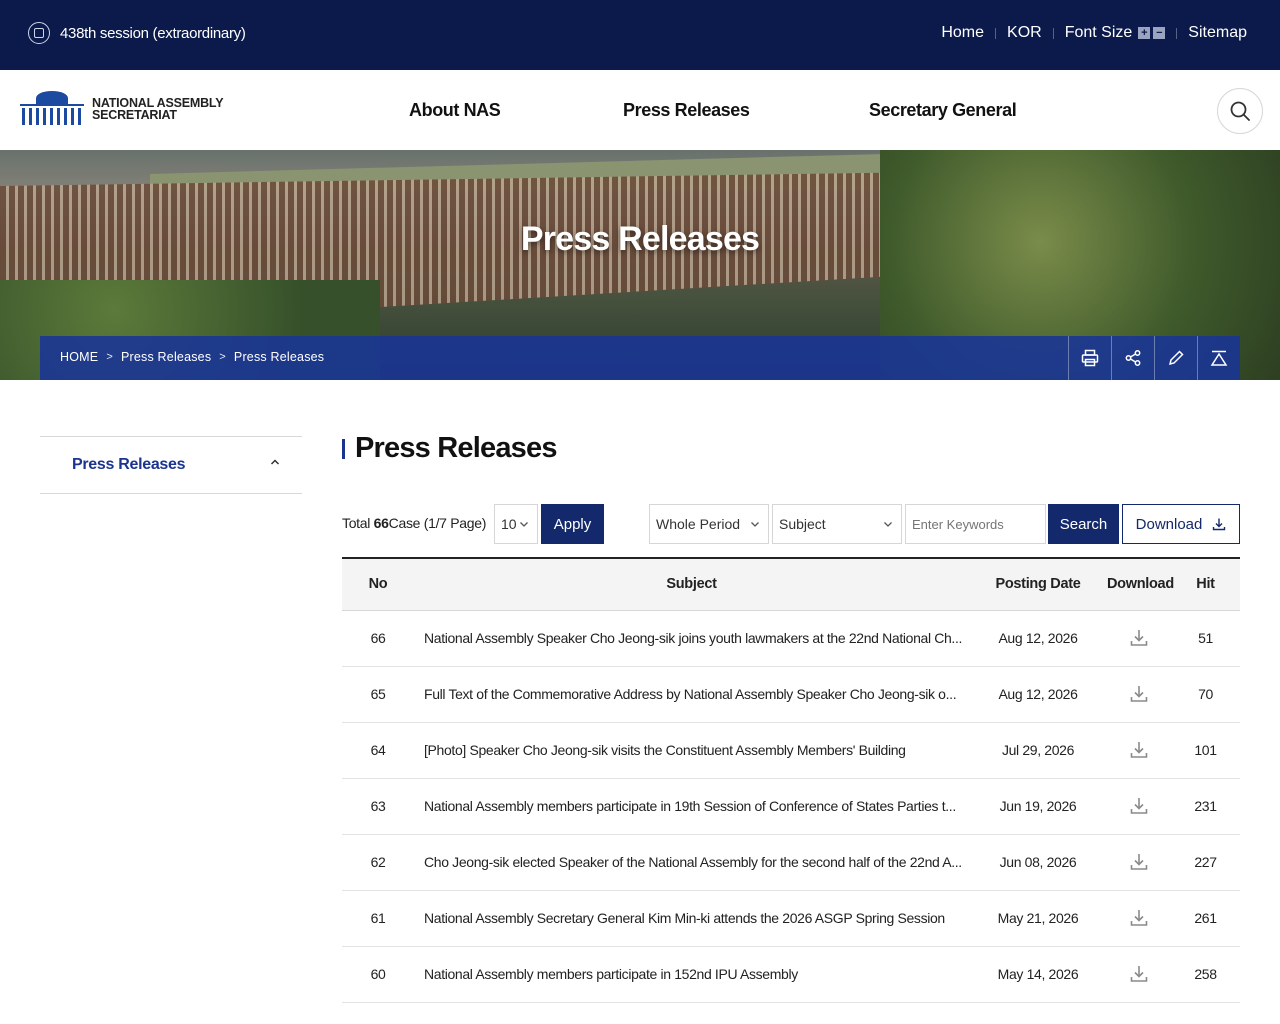  I want to click on sidebar-menu: Press Releases, so click(171, 465).